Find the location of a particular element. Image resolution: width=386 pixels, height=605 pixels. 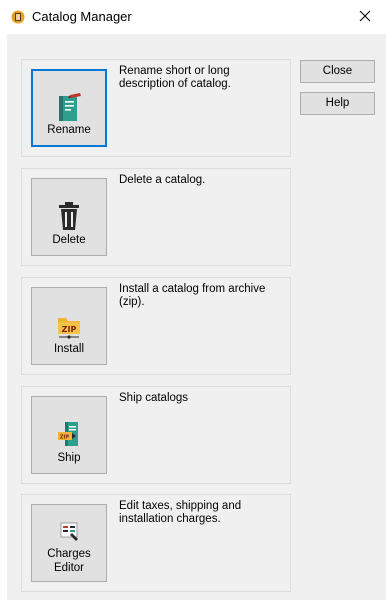

ship-button-label: Ship is located at coordinates (69, 458).